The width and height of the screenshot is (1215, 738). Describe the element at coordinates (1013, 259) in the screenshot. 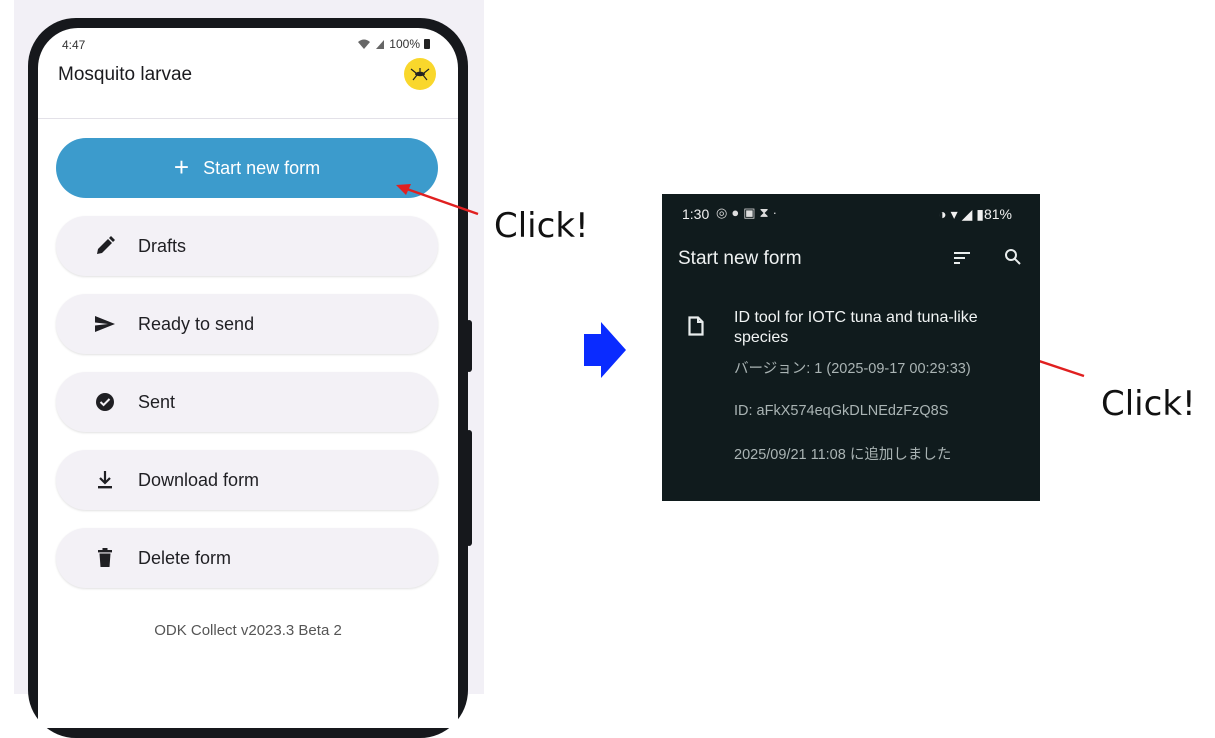

I see `search-icon` at that location.